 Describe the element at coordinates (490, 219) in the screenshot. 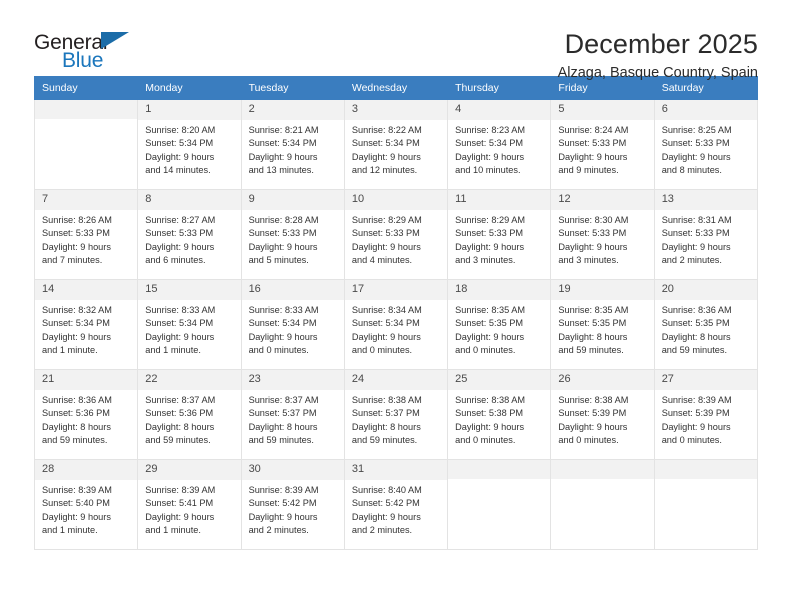

I see `sunrise-time: Sunrise: 8:29 AM` at that location.